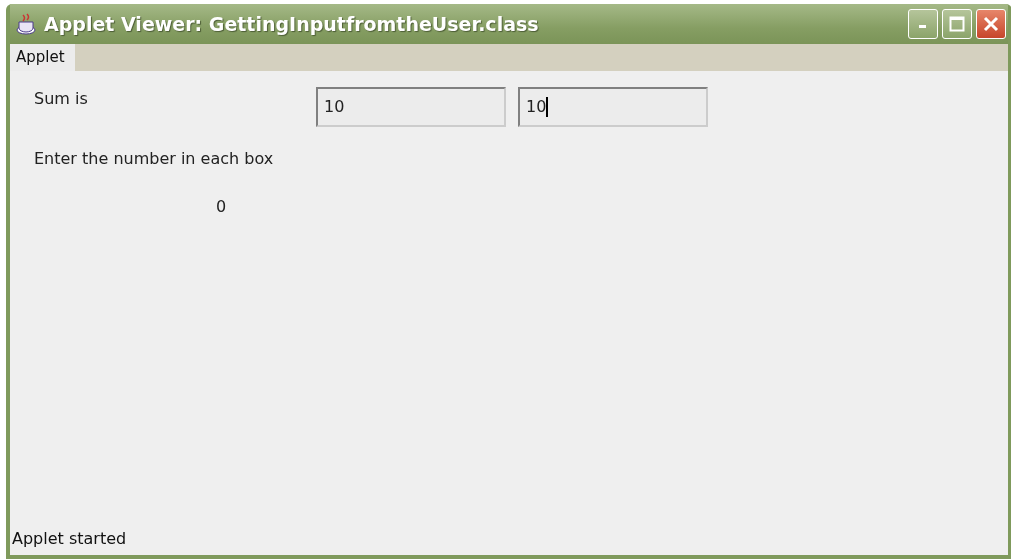 The height and width of the screenshot is (559, 1011). I want to click on close-button, so click(991, 24).